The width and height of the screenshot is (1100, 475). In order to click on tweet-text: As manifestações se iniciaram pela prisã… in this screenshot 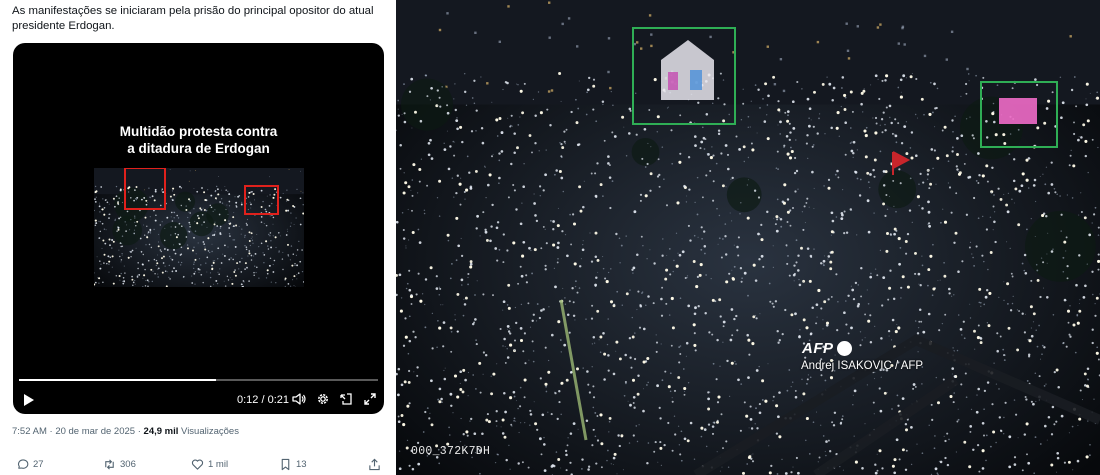, I will do `click(193, 18)`.